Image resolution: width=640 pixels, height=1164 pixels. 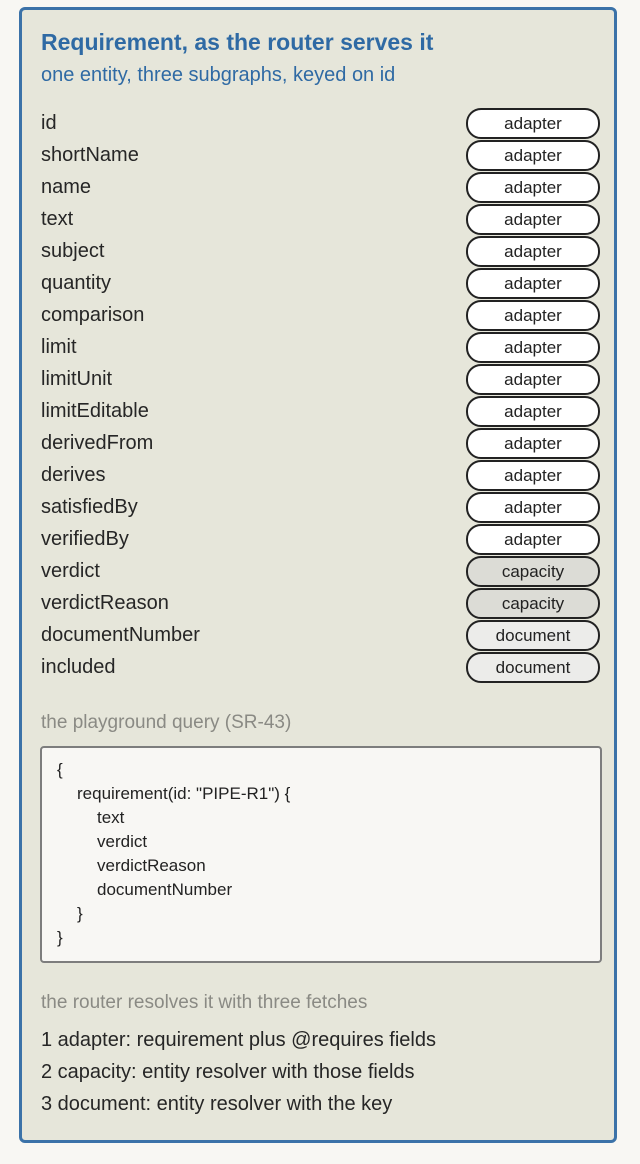 I want to click on field-row: limitUnit adapter, so click(x=321, y=379).